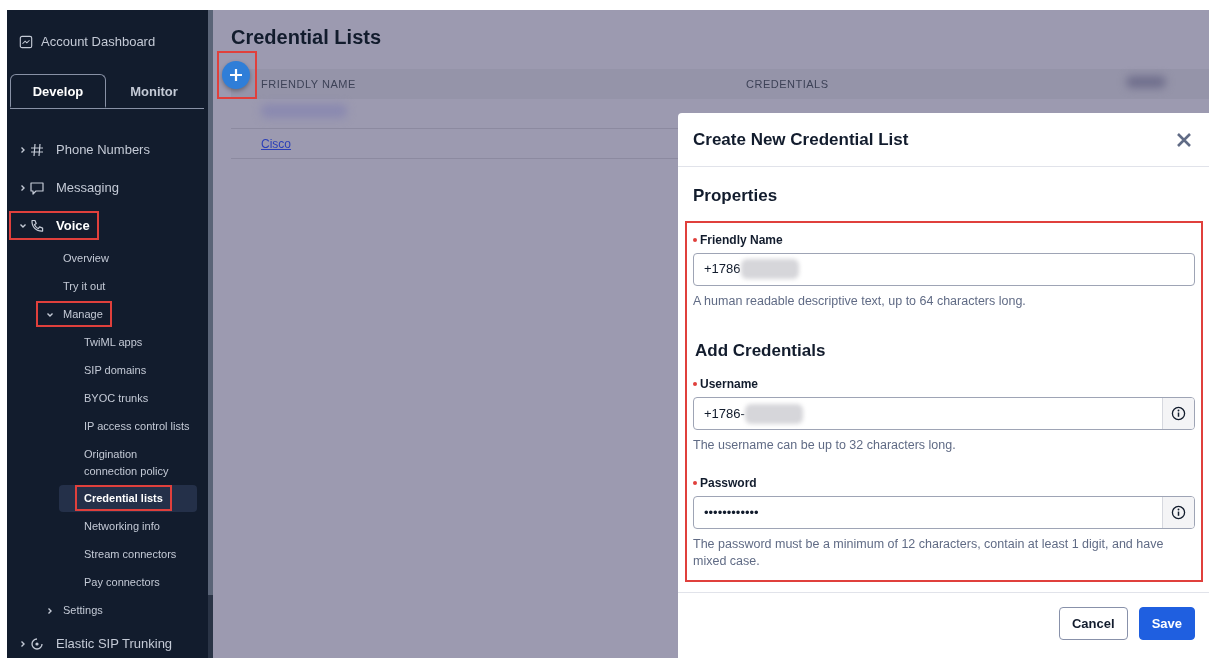 Image resolution: width=1209 pixels, height=658 pixels. I want to click on help-text: The password must be a minimum of 12 characters, contain at least 1 digit, and have mixed case., so click(929, 553).